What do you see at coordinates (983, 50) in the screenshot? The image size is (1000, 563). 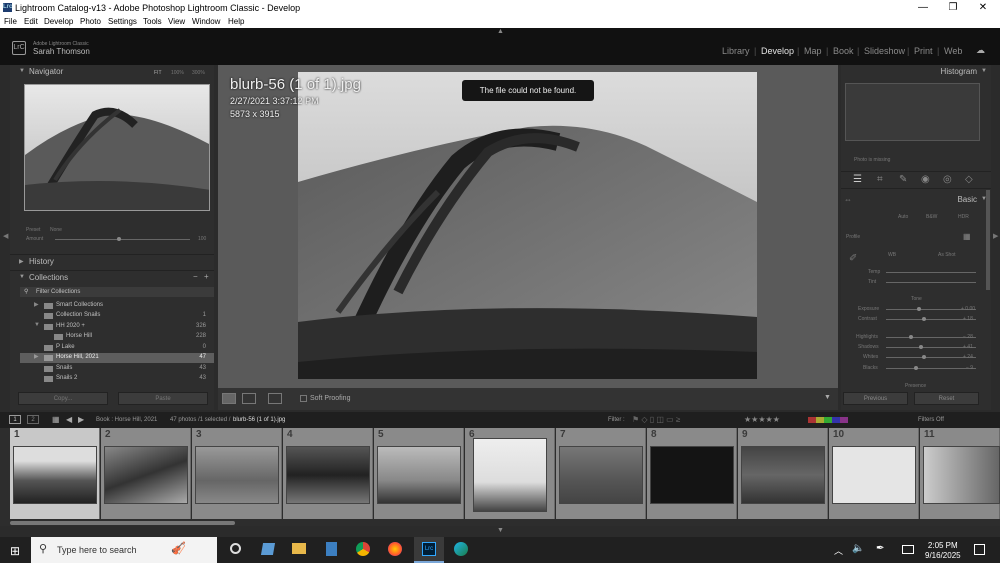 I see `cloud-sync-icon: ☁` at bounding box center [983, 50].